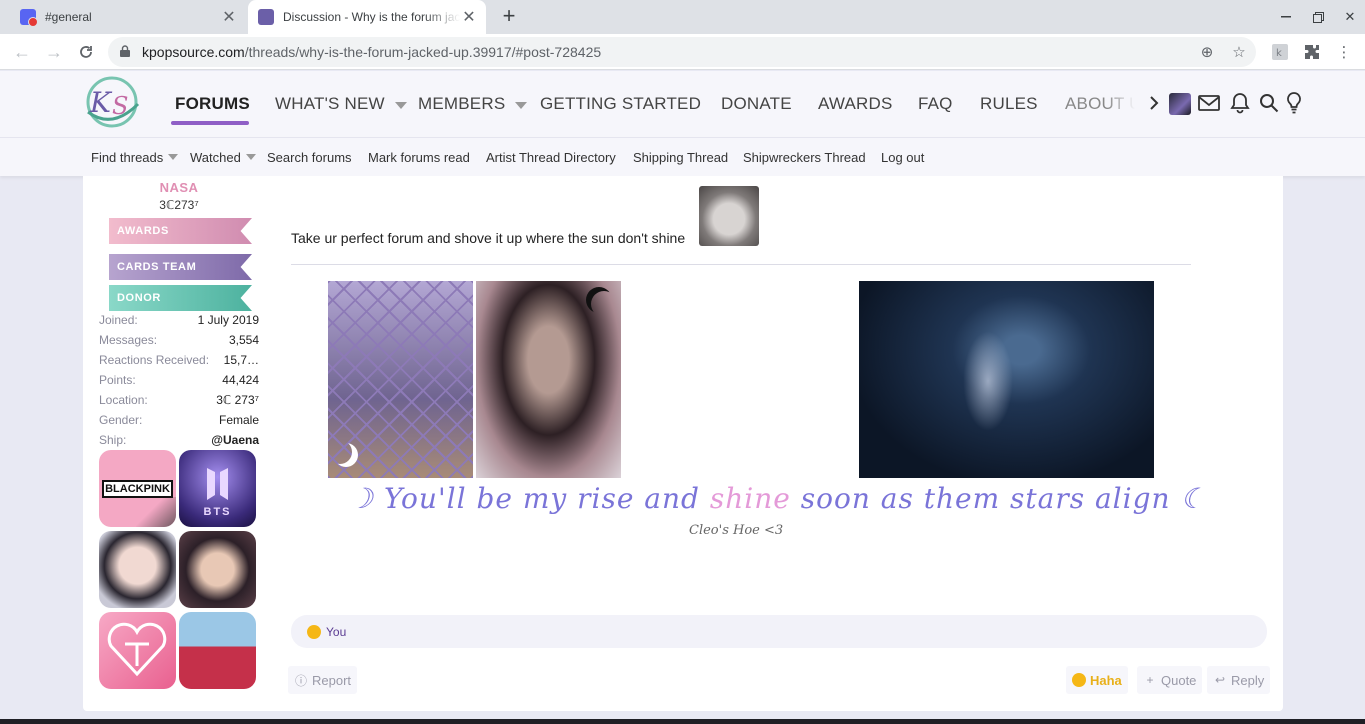  I want to click on reload-icon, so click(86, 52).